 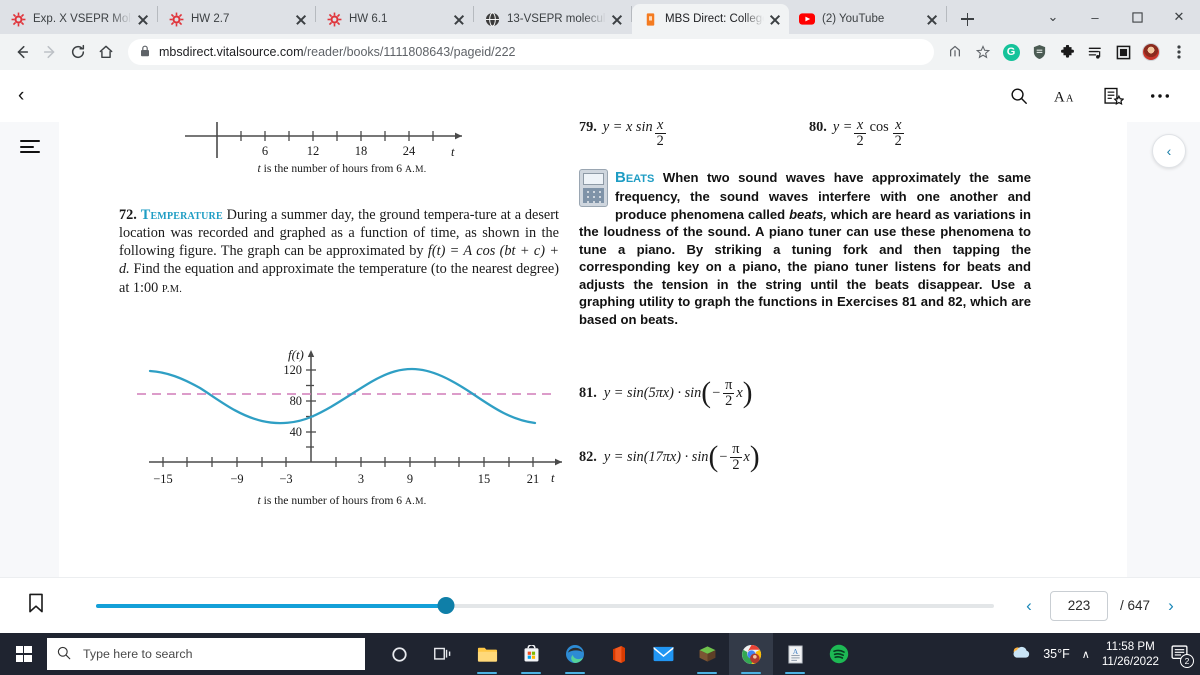 What do you see at coordinates (236, 19) in the screenshot?
I see `browser-tab-1: HW 2.7` at bounding box center [236, 19].